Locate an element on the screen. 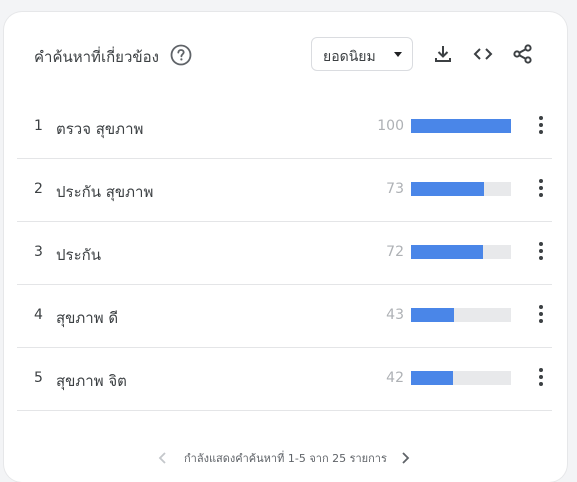 Image resolution: width=577 pixels, height=482 pixels. query-text: ประกัน is located at coordinates (78, 255).